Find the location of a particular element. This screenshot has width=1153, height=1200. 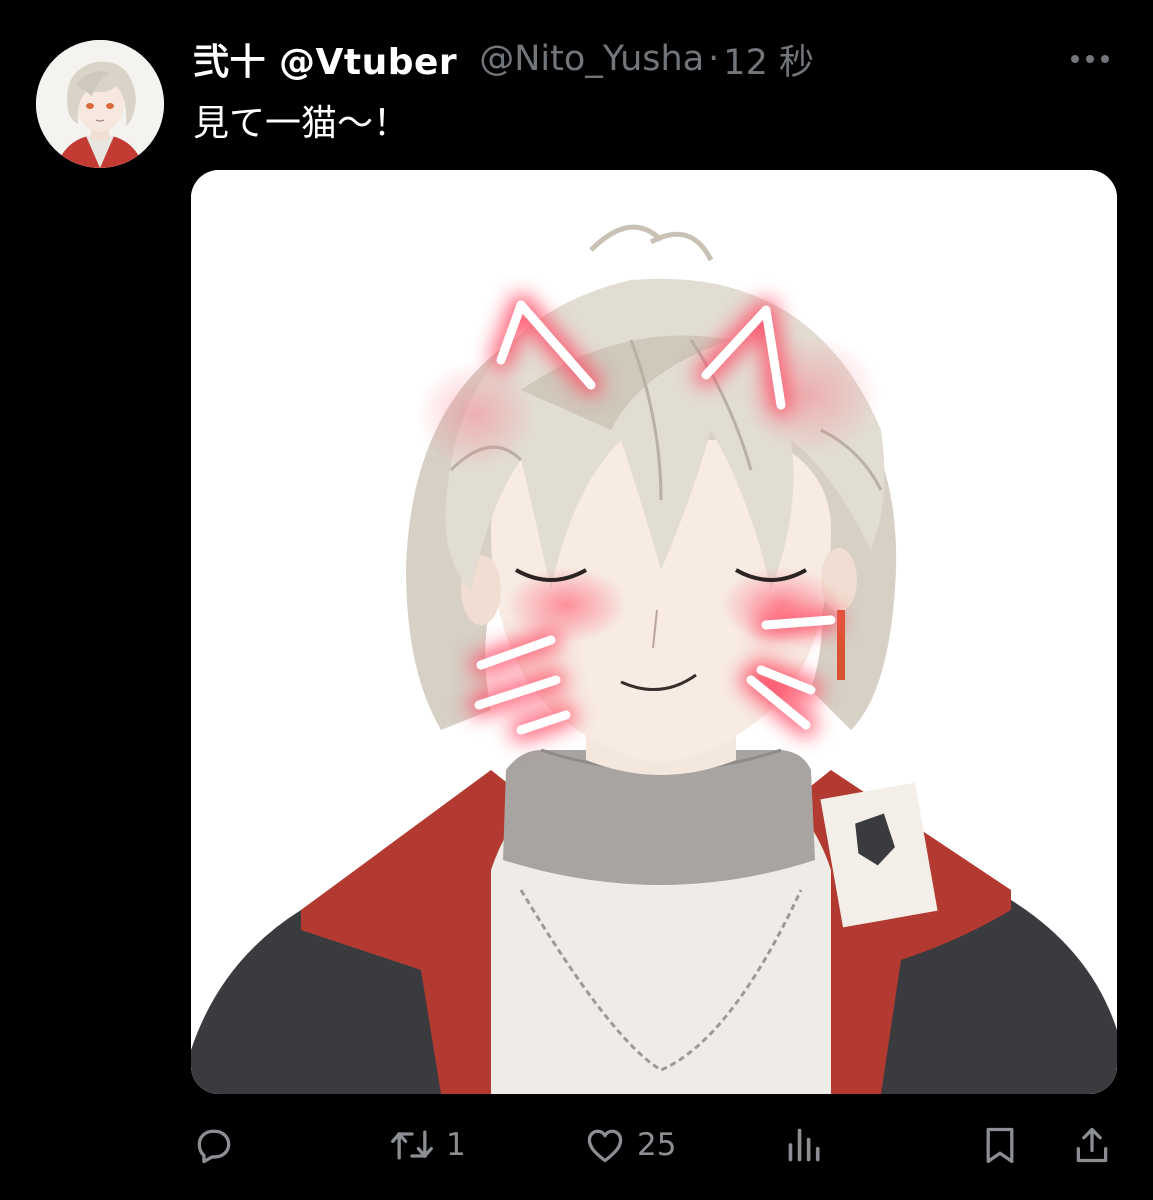

bar-chart-icon is located at coordinates (804, 1145).